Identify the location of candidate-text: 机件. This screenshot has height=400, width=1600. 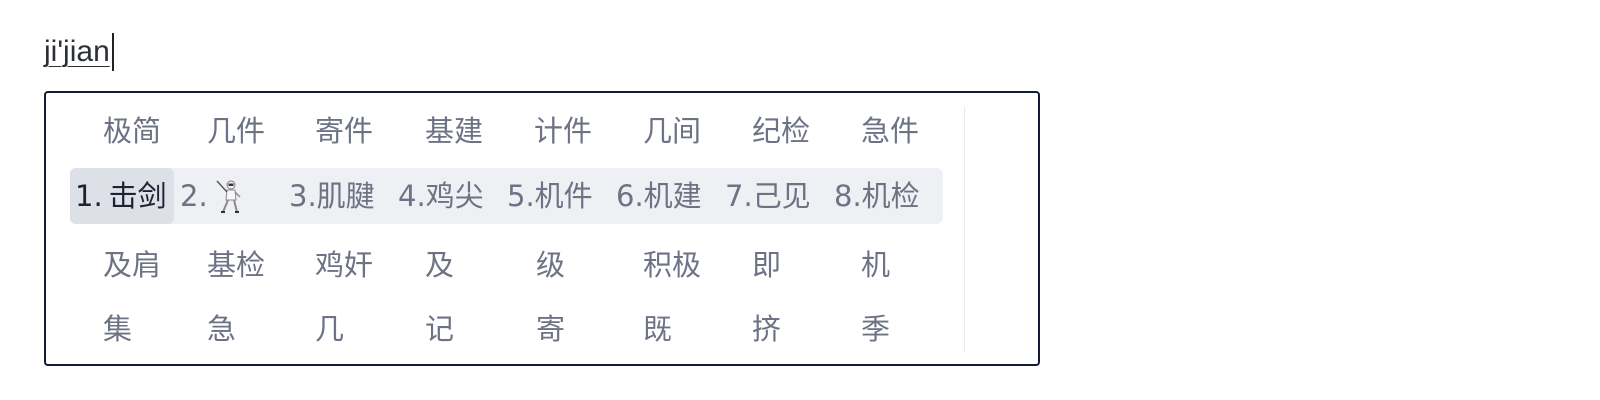
(563, 196).